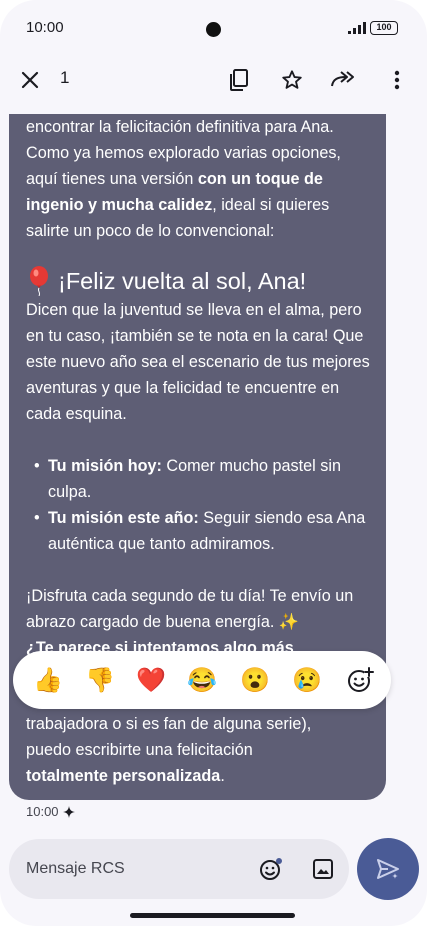  I want to click on heading-text: ¡Feliz vuelta al sol, Ana!, so click(182, 281).